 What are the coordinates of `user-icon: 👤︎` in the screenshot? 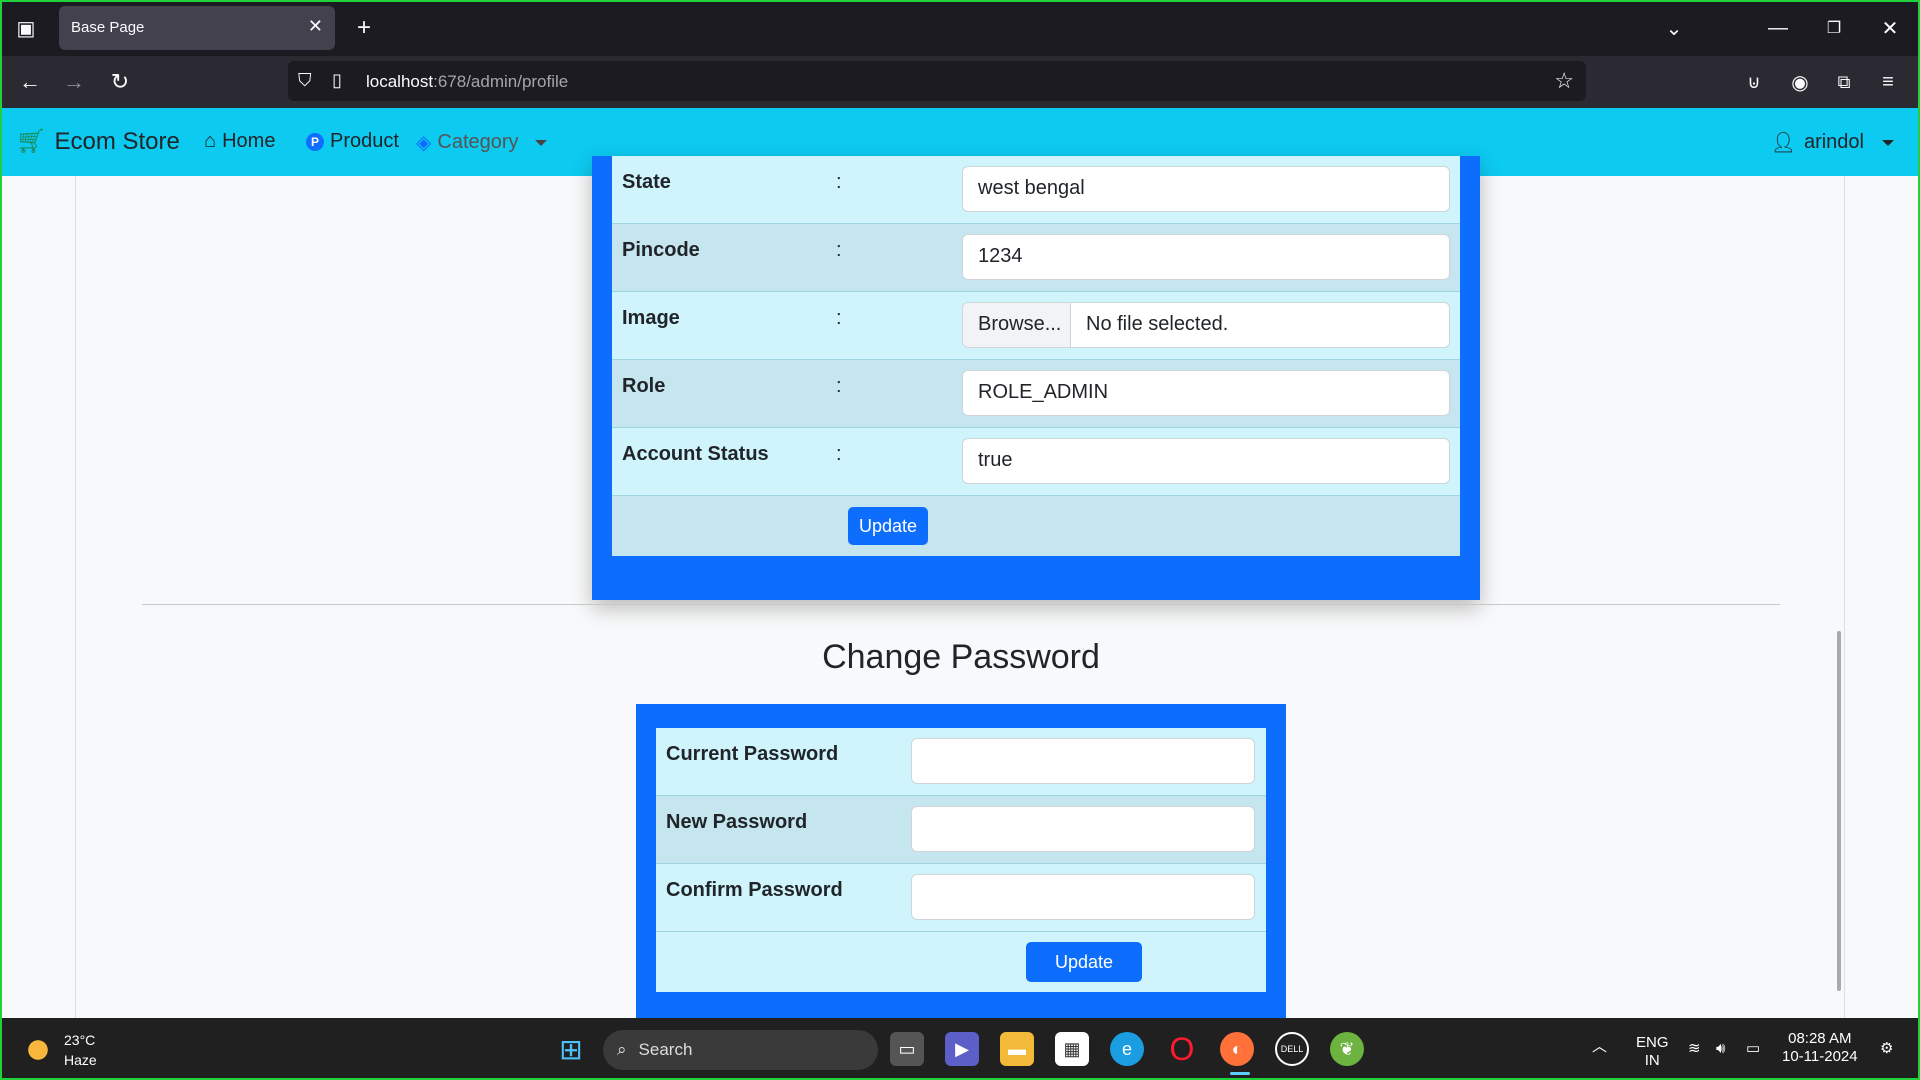 It's located at (1783, 143).